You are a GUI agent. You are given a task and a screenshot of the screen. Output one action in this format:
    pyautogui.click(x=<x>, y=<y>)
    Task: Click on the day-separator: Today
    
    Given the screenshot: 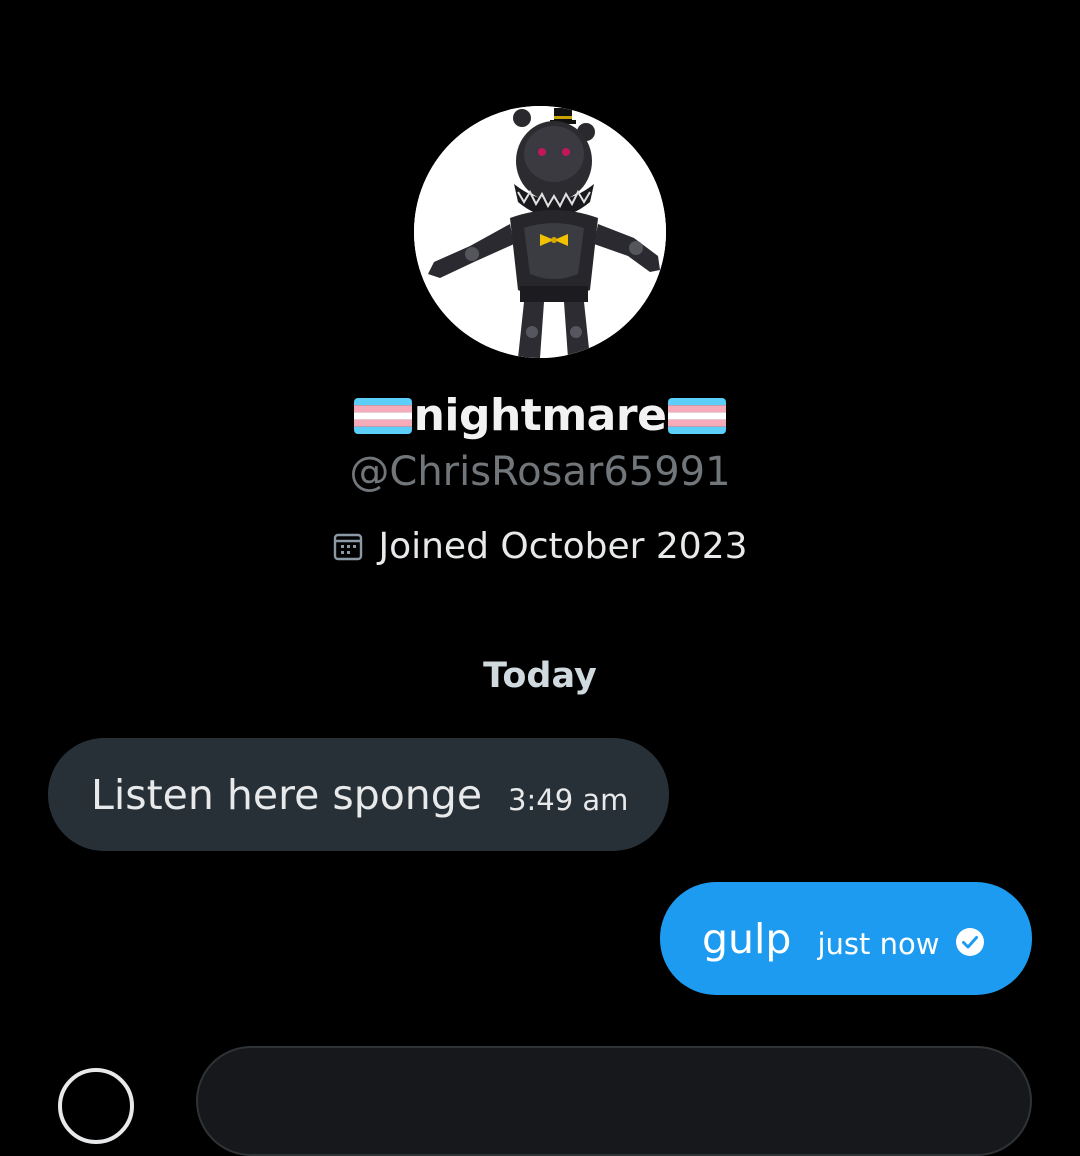 What is the action you would take?
    pyautogui.click(x=540, y=676)
    